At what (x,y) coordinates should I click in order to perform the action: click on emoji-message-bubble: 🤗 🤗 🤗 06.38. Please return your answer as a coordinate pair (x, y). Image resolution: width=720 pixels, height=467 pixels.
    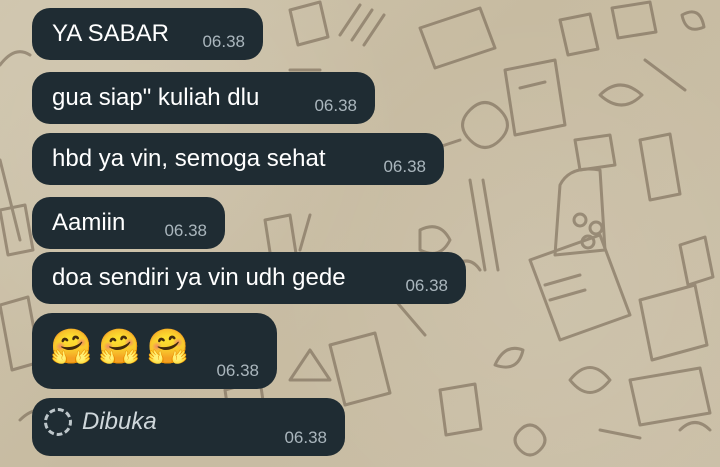
    Looking at the image, I should click on (154, 351).